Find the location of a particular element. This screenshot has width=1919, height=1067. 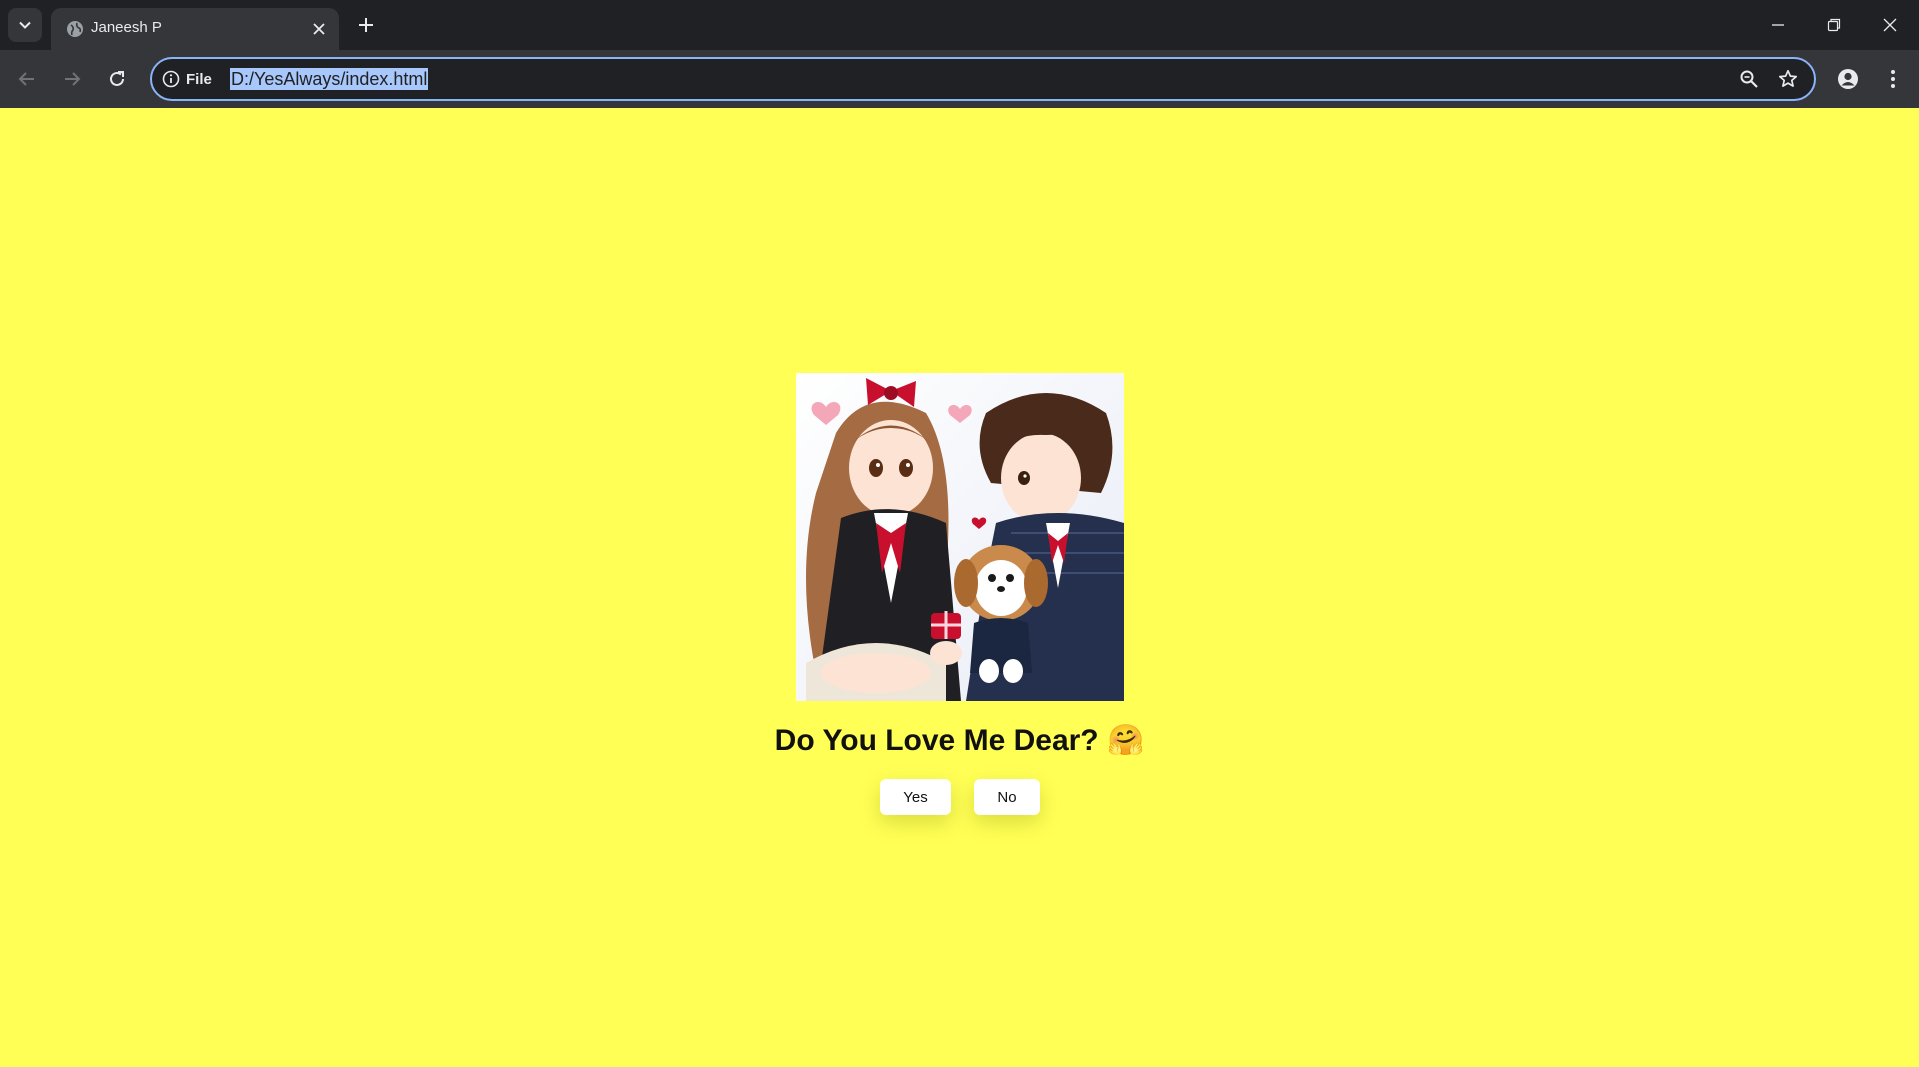

tab-title: Janeesh P is located at coordinates (126, 27).